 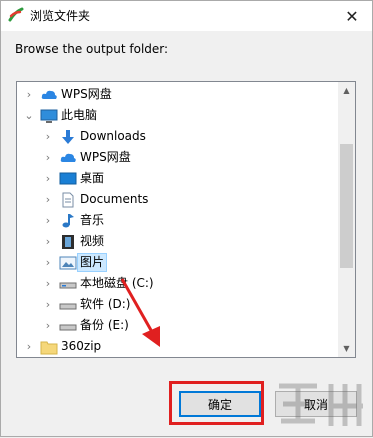 I want to click on tree-item-music: › 音乐, so click(x=198, y=220).